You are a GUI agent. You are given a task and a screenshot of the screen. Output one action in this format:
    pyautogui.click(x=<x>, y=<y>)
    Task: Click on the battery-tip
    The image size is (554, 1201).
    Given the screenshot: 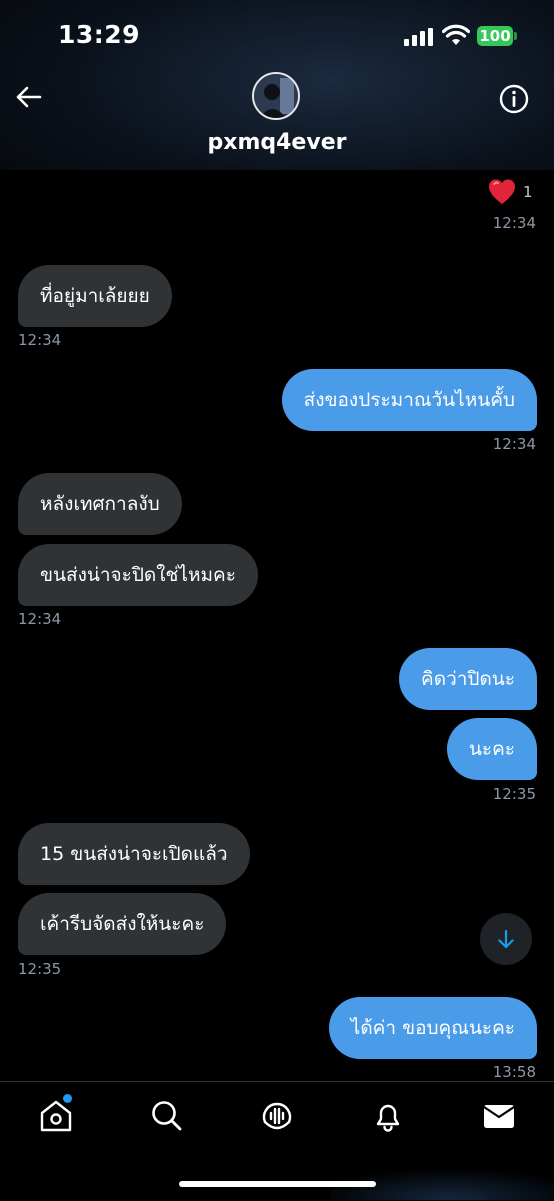 What is the action you would take?
    pyautogui.click(x=515, y=36)
    